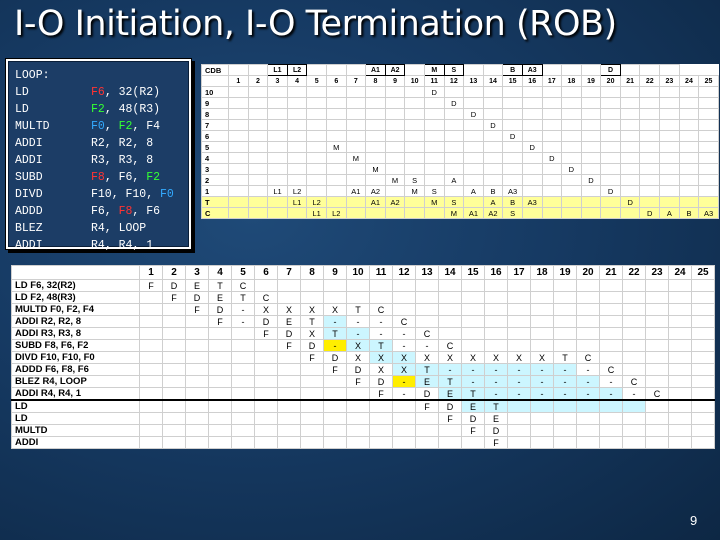 This screenshot has height=540, width=720. Describe the element at coordinates (122, 143) in the screenshot. I see `operand-text: R2, R2, 8` at that location.